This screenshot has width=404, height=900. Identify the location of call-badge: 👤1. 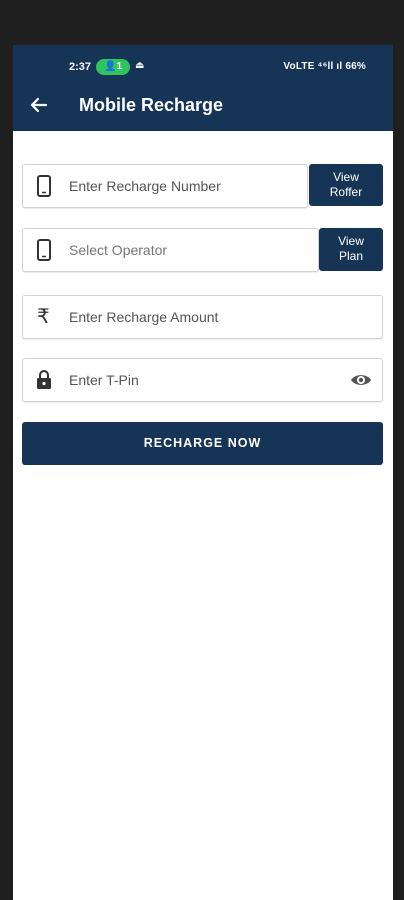
(113, 67).